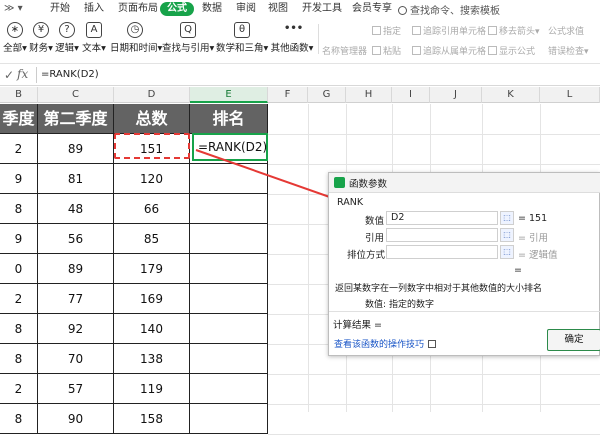  I want to click on function-description: 返回某数字在一列数字中相对于其他数值的大小排名, so click(439, 289).